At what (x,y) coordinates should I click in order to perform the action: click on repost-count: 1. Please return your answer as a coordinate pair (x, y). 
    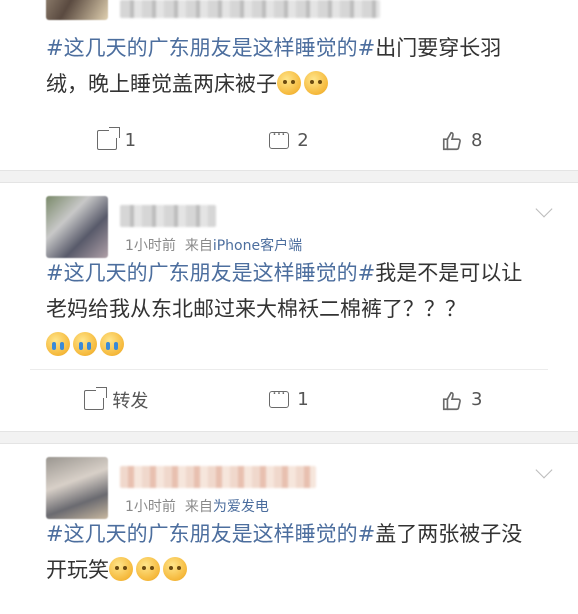
    Looking at the image, I should click on (130, 140).